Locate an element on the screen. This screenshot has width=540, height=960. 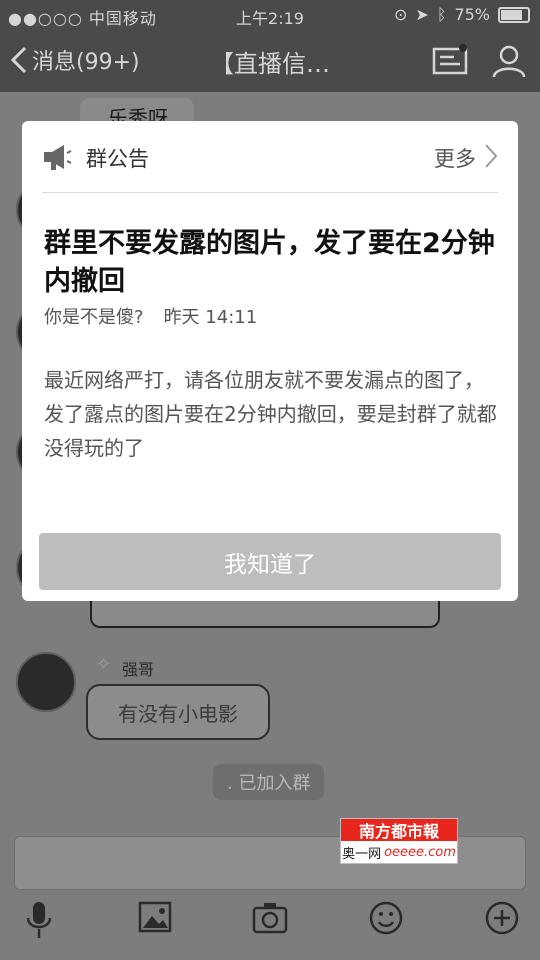
battery-percent: 75% is located at coordinates (472, 14).